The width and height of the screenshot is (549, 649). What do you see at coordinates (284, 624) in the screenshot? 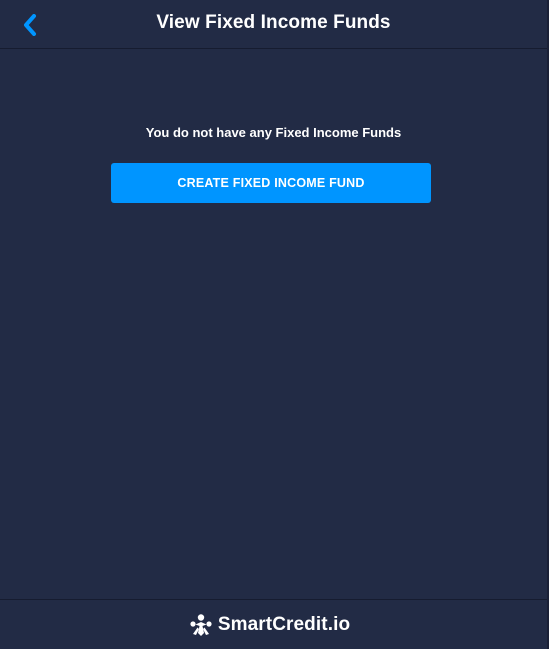
I see `brand-name: SmartCredit.io` at bounding box center [284, 624].